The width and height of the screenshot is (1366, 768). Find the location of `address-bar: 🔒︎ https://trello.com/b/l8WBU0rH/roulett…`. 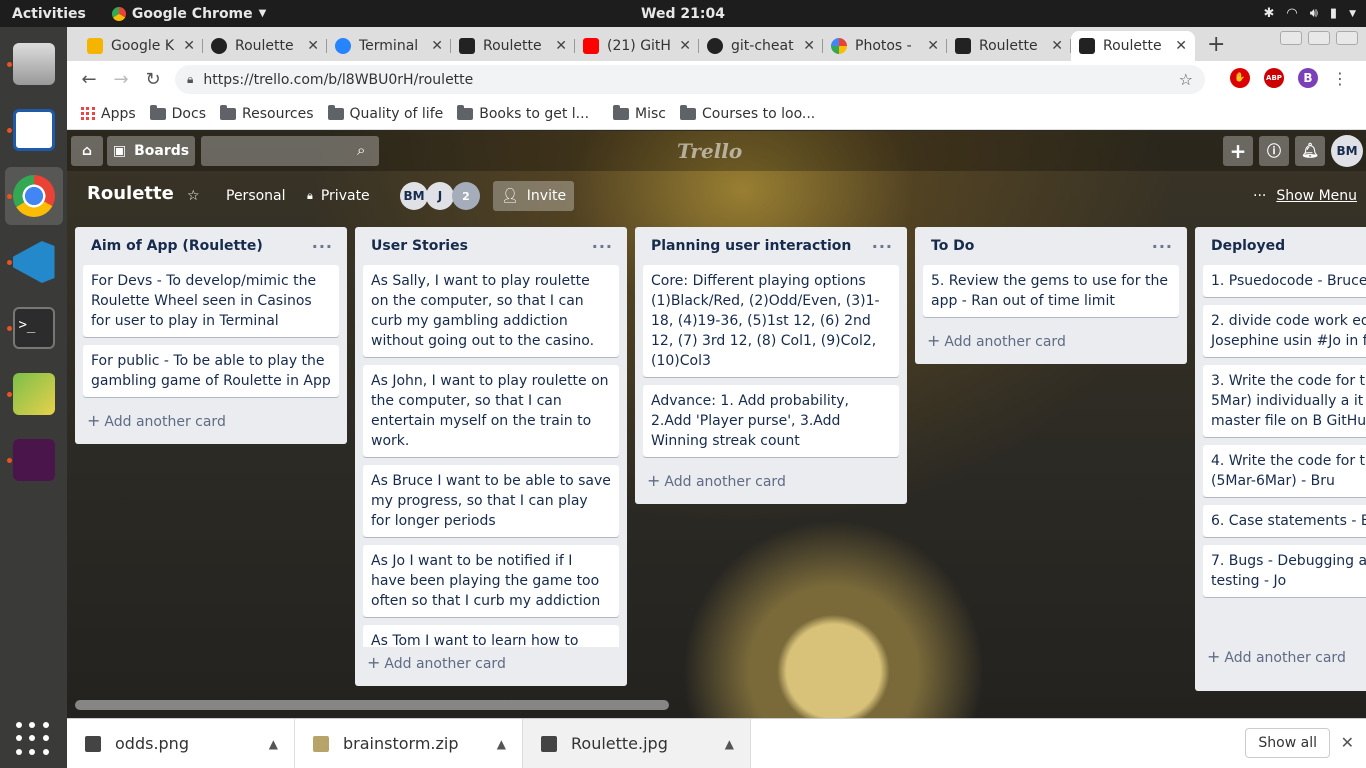

address-bar: 🔒︎ https://trello.com/b/l8WBU0rH/roulett… is located at coordinates (690, 79).